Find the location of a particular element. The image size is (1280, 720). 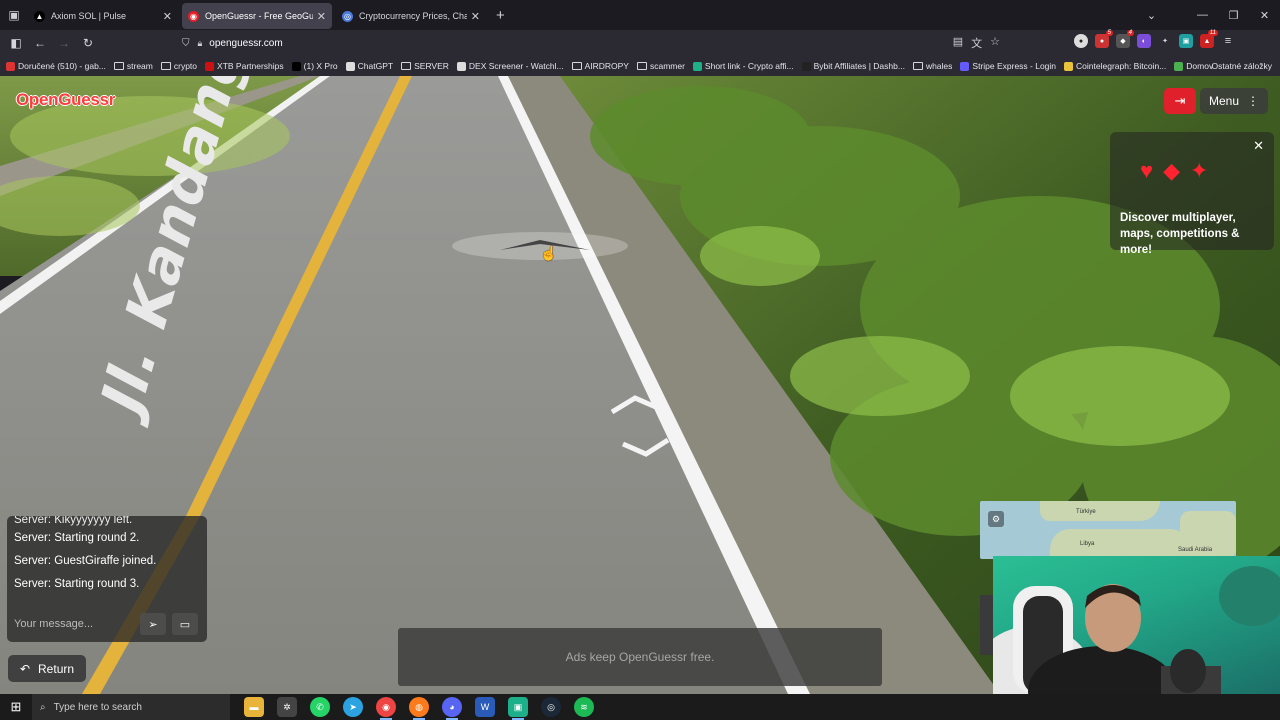

map-label: Saudi Arabia is located at coordinates (1195, 550).